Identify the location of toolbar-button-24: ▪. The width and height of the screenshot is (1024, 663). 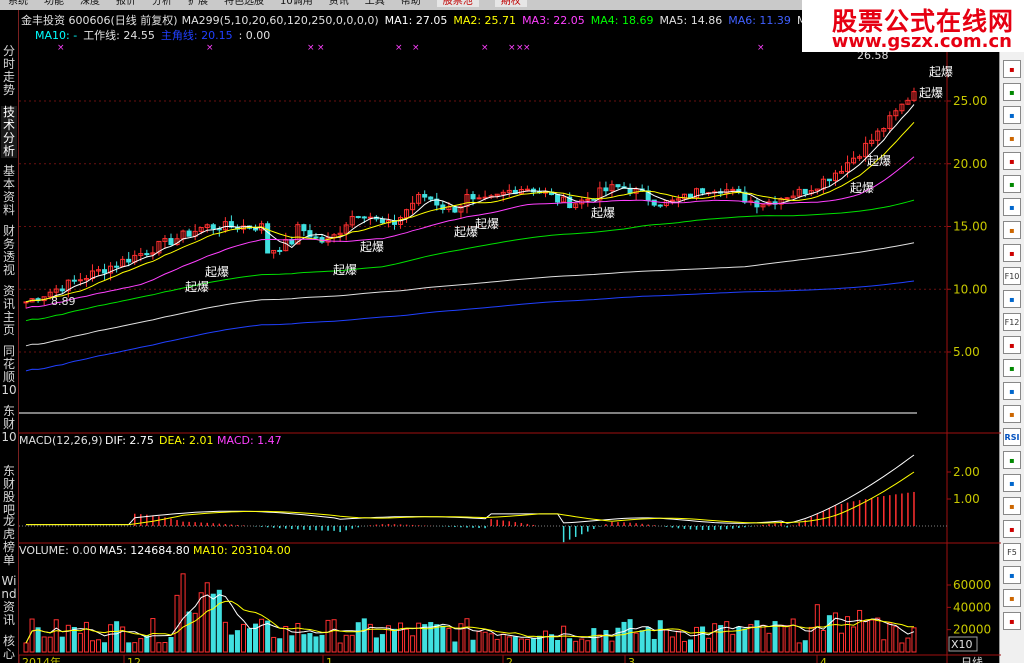
(1012, 621).